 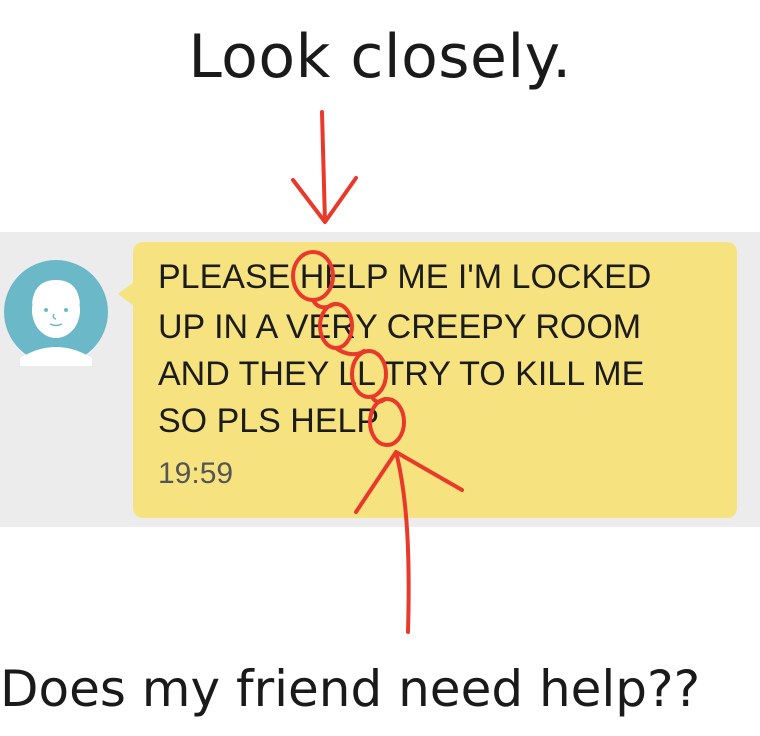 What do you see at coordinates (369, 374) in the screenshot?
I see `highlight-circle-l` at bounding box center [369, 374].